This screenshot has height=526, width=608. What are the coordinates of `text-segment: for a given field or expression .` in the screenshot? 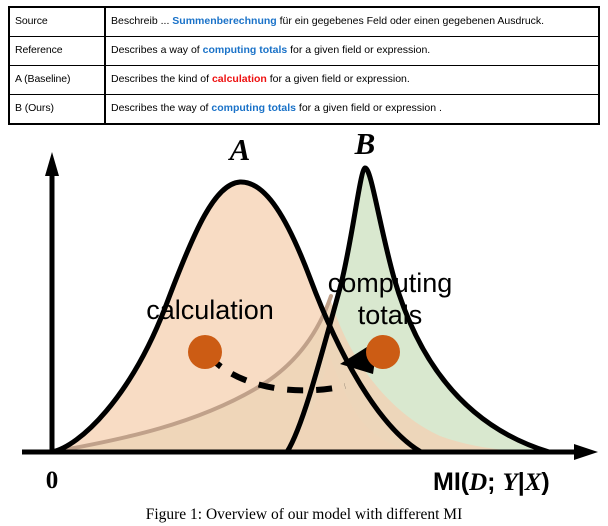 It's located at (368, 108).